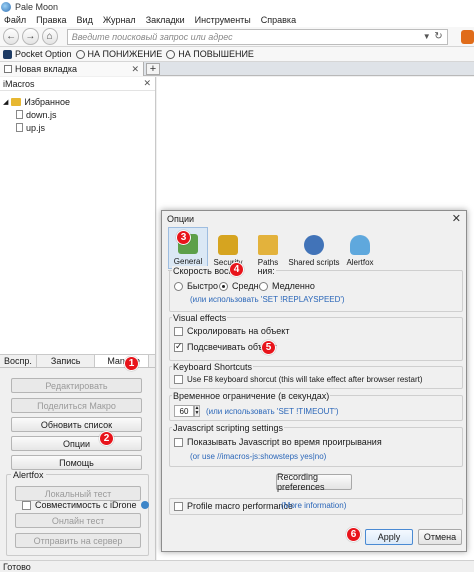 This screenshot has height=572, width=474. Describe the element at coordinates (51, 20) in the screenshot. I see `menu-edit: Правка` at that location.